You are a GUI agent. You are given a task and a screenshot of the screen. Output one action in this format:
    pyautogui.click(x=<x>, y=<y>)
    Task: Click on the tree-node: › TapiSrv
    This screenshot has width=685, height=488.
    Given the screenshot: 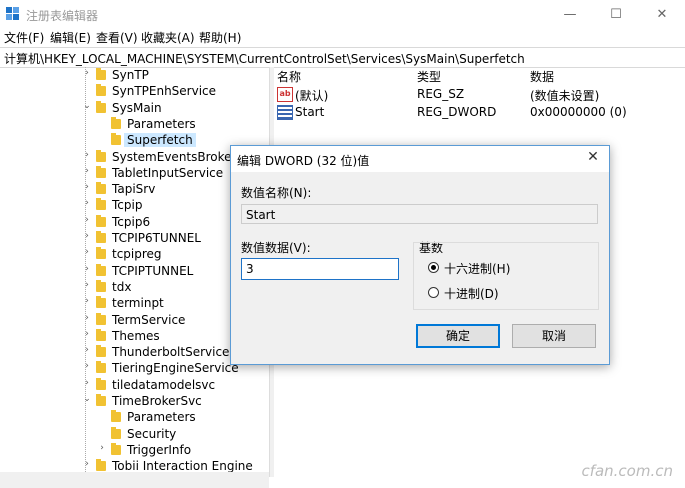 What is the action you would take?
    pyautogui.click(x=134, y=189)
    